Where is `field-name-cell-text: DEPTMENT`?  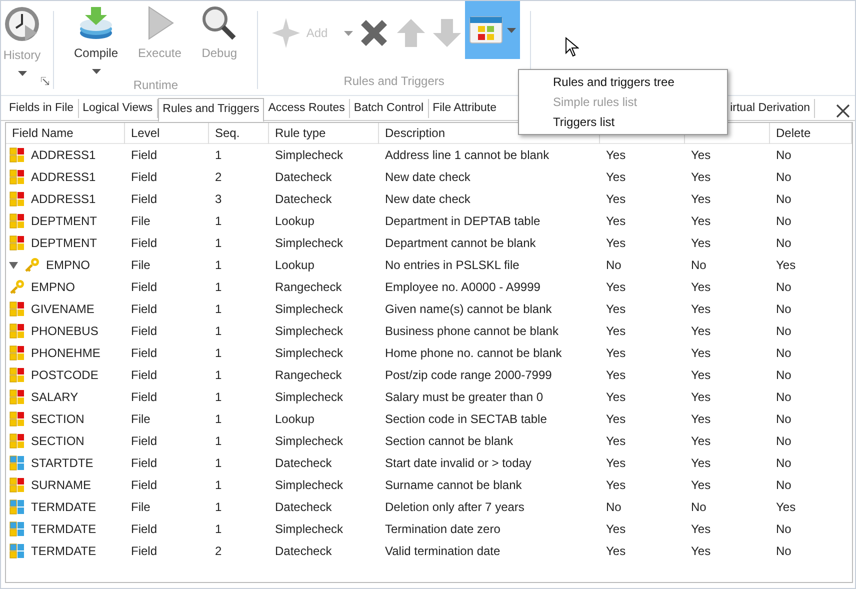 field-name-cell-text: DEPTMENT is located at coordinates (64, 221).